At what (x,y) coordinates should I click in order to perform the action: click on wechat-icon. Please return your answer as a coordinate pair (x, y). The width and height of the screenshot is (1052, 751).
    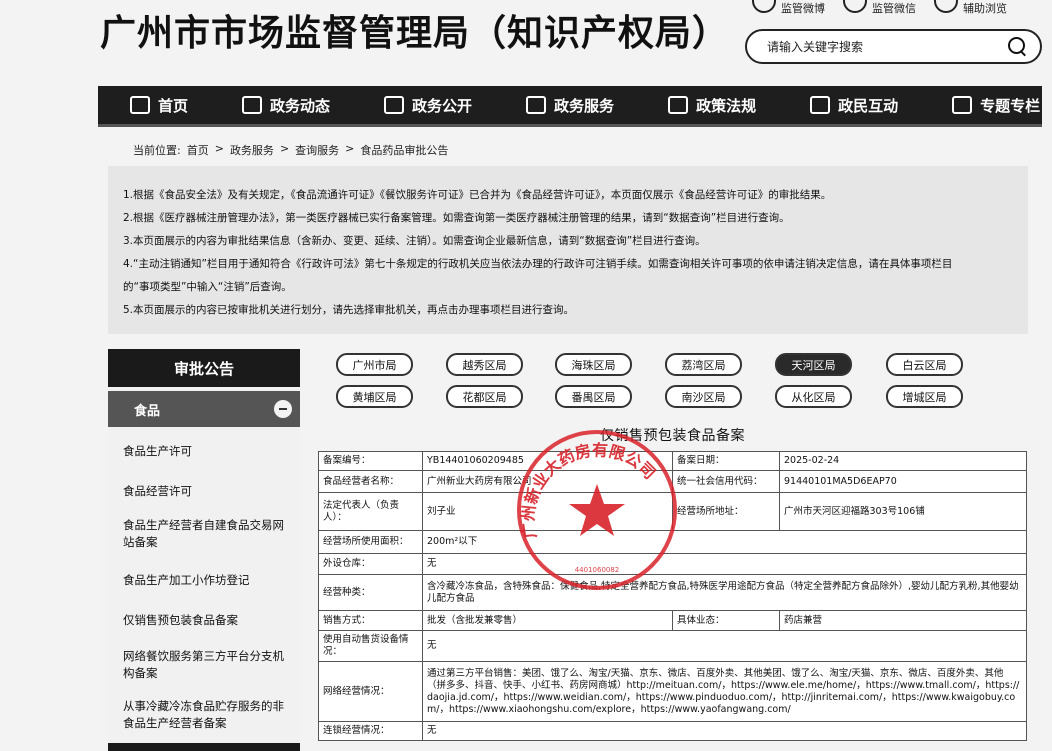
    Looking at the image, I should click on (855, 6).